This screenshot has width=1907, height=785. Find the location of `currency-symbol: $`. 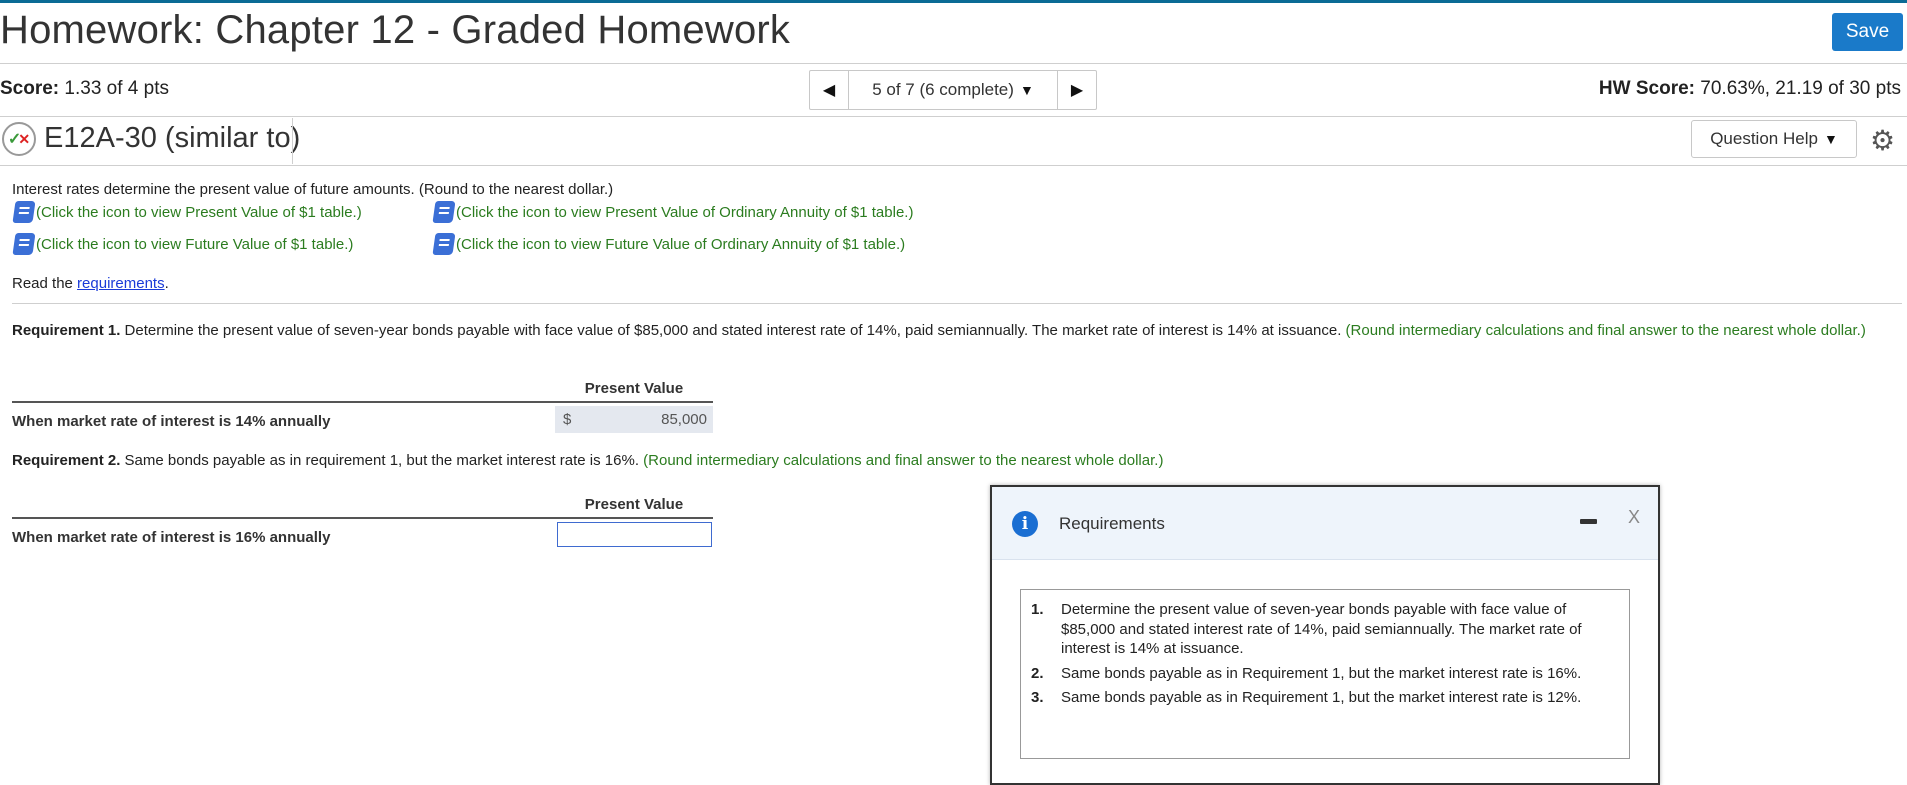

currency-symbol: $ is located at coordinates (567, 419).